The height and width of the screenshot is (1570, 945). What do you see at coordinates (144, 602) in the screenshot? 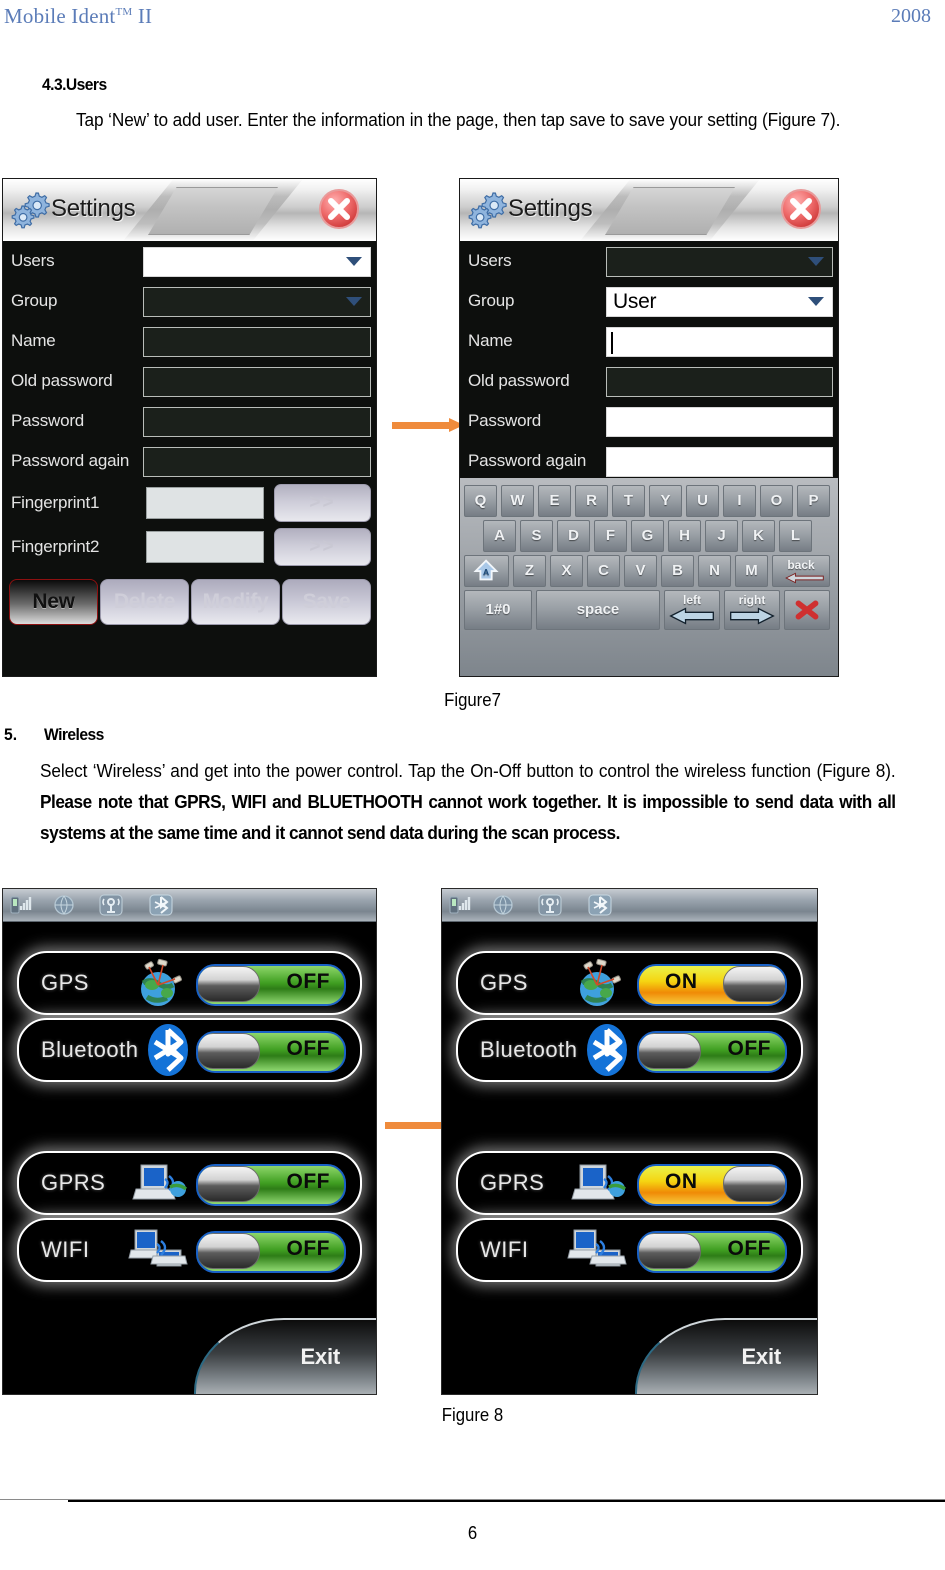
I see `delete-button: Delete` at bounding box center [144, 602].